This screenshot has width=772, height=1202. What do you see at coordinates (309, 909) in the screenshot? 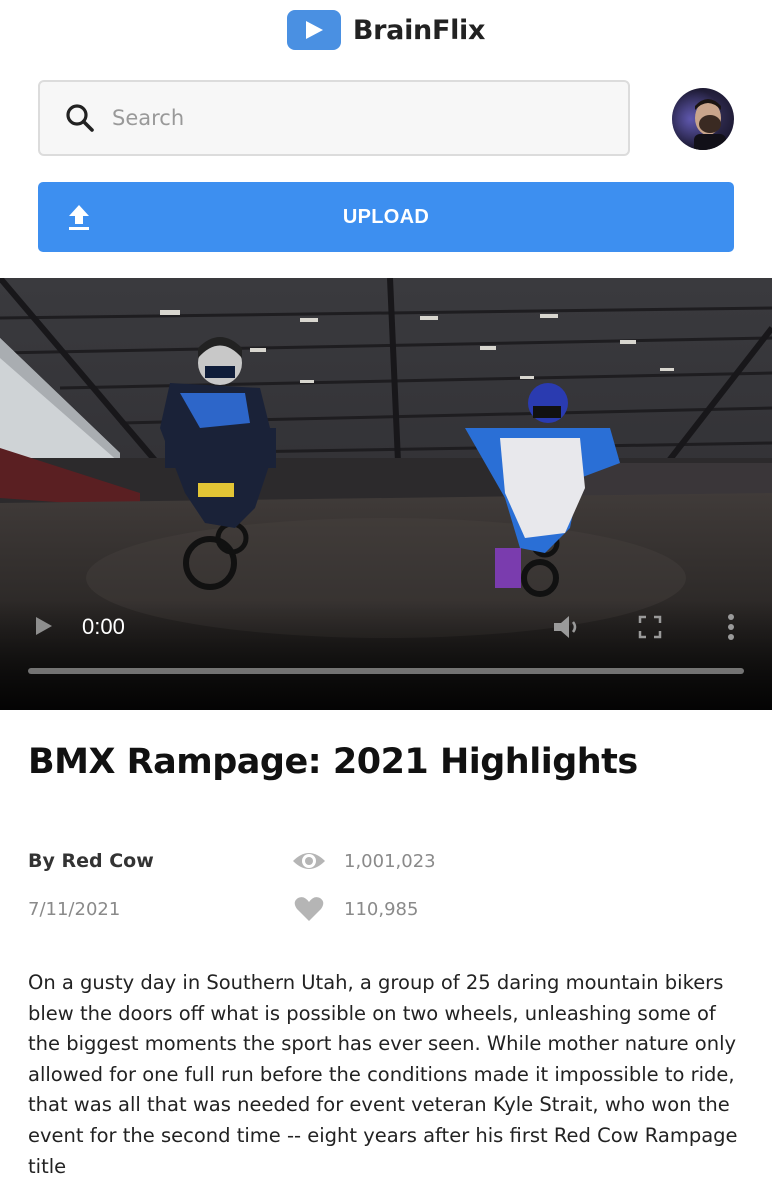
I see `heart-icon` at bounding box center [309, 909].